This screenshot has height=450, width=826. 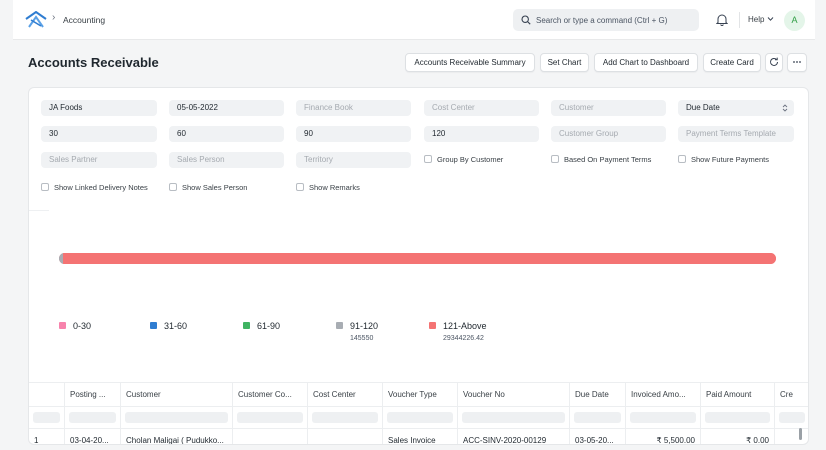 I want to click on legend-item-121-Above: 121-Above 29344226.42, so click(x=458, y=331).